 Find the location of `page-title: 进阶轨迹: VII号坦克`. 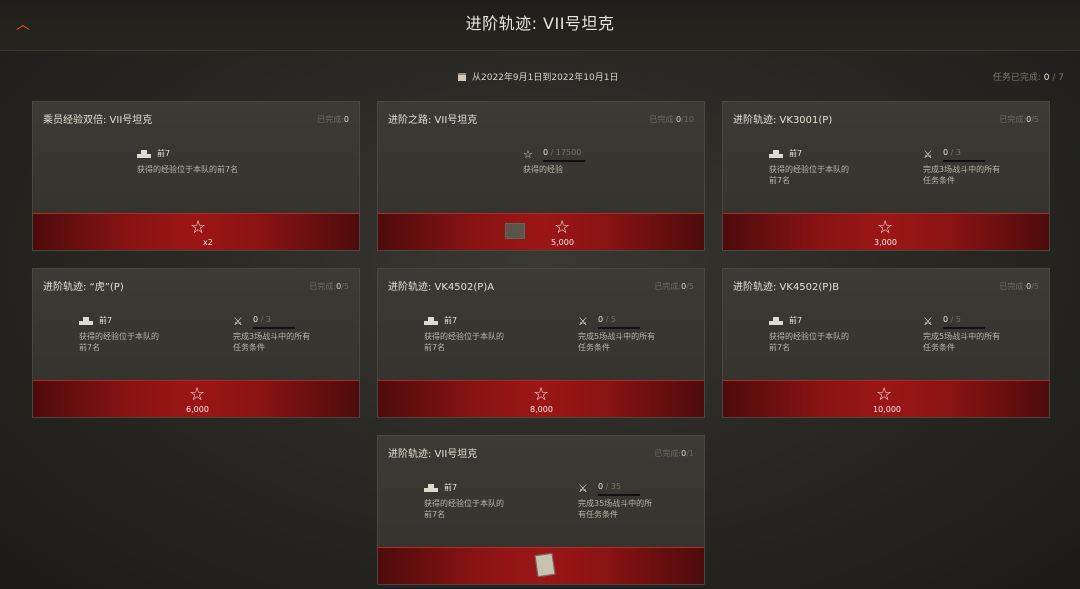

page-title: 进阶轨迹: VII号坦克 is located at coordinates (540, 23).